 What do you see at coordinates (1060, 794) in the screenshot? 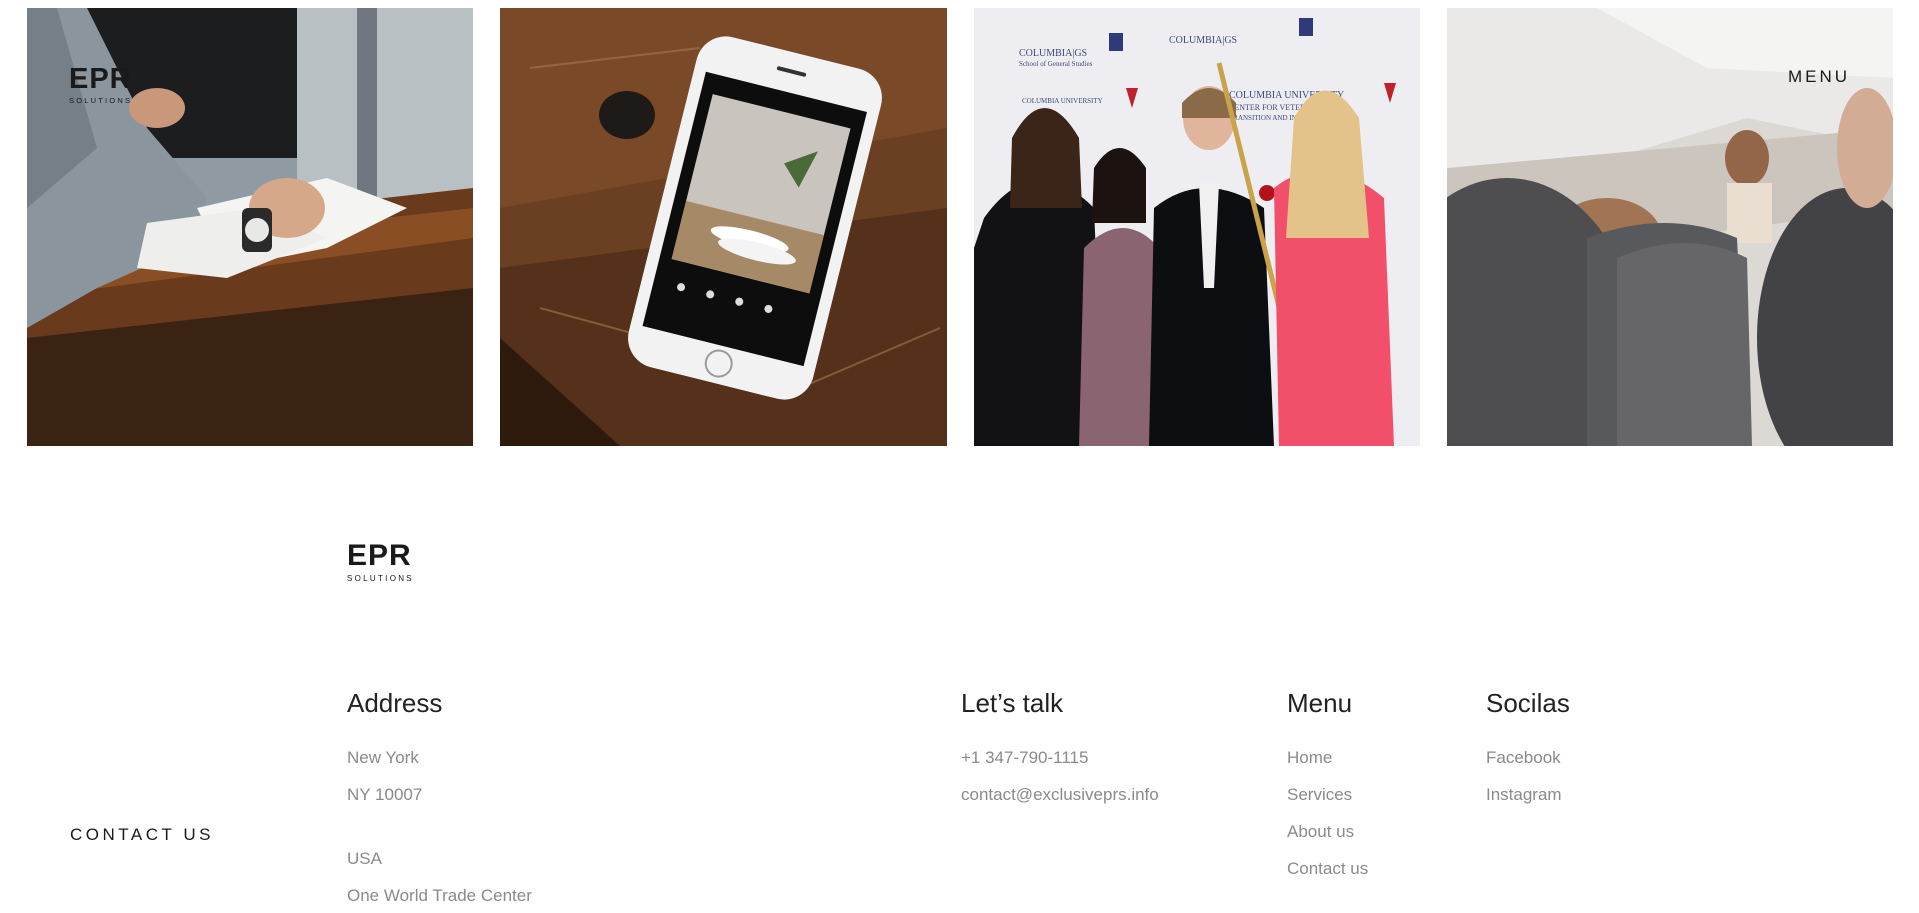
I see `email-link: contact@exclusiveprs.info` at bounding box center [1060, 794].